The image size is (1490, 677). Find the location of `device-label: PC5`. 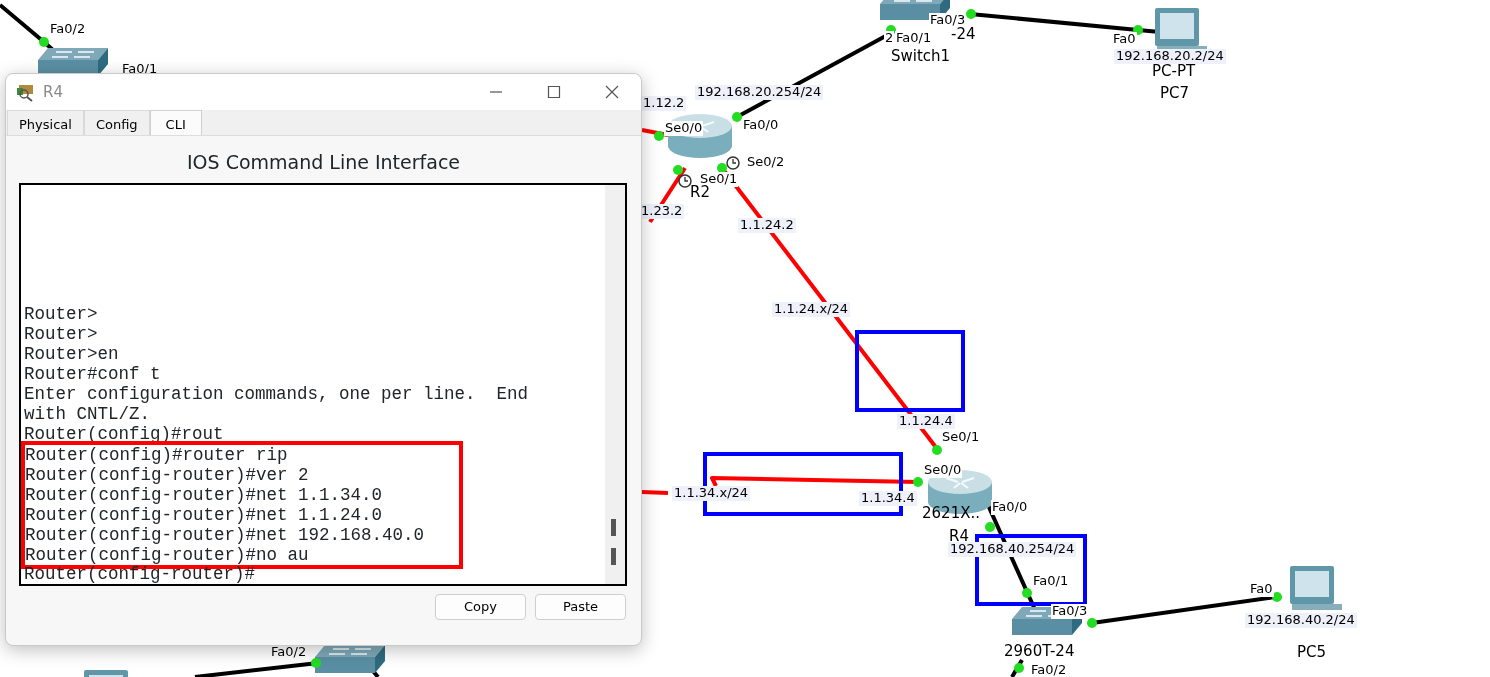

device-label: PC5 is located at coordinates (1312, 652).